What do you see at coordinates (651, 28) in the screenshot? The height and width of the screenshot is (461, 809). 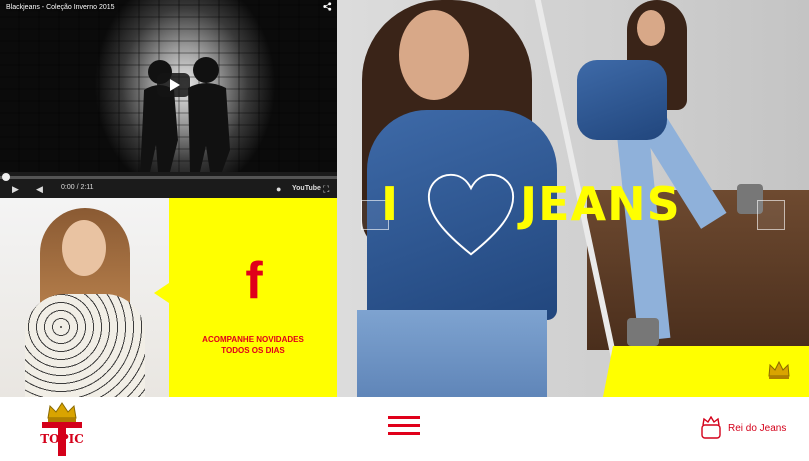 I see `model-2-face` at bounding box center [651, 28].